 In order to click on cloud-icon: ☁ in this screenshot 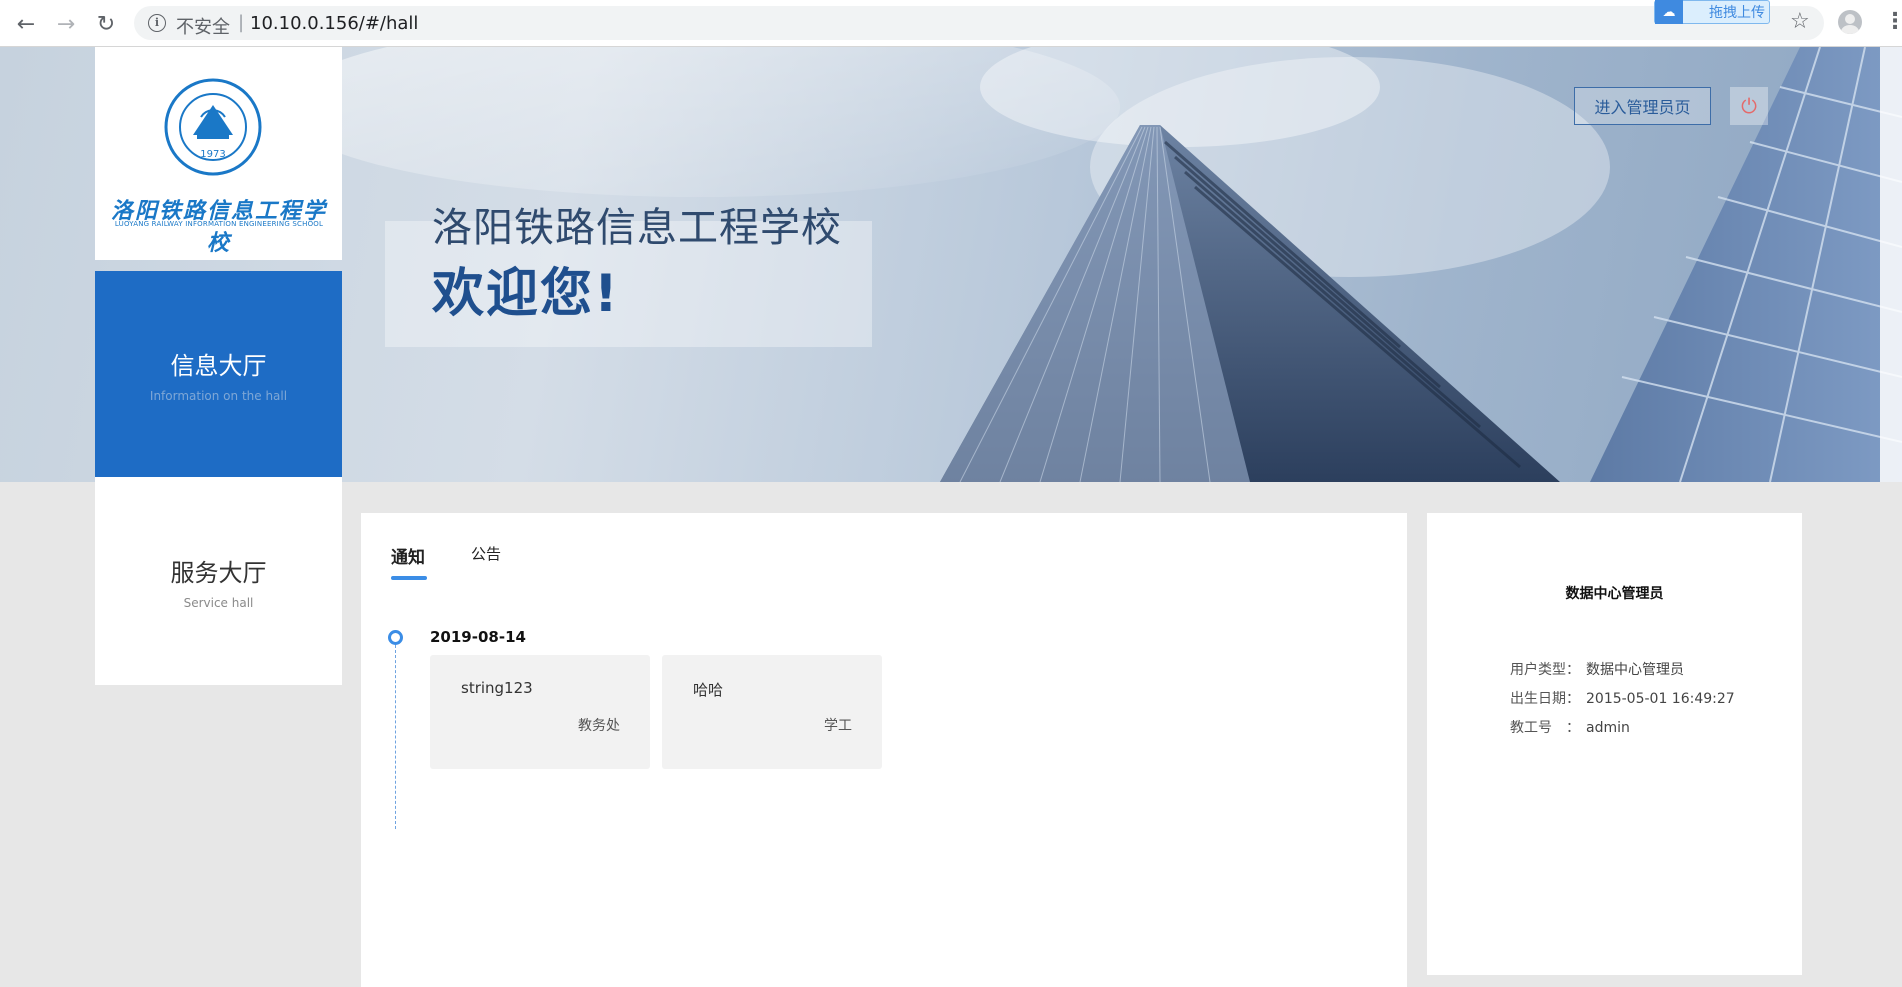, I will do `click(1669, 12)`.